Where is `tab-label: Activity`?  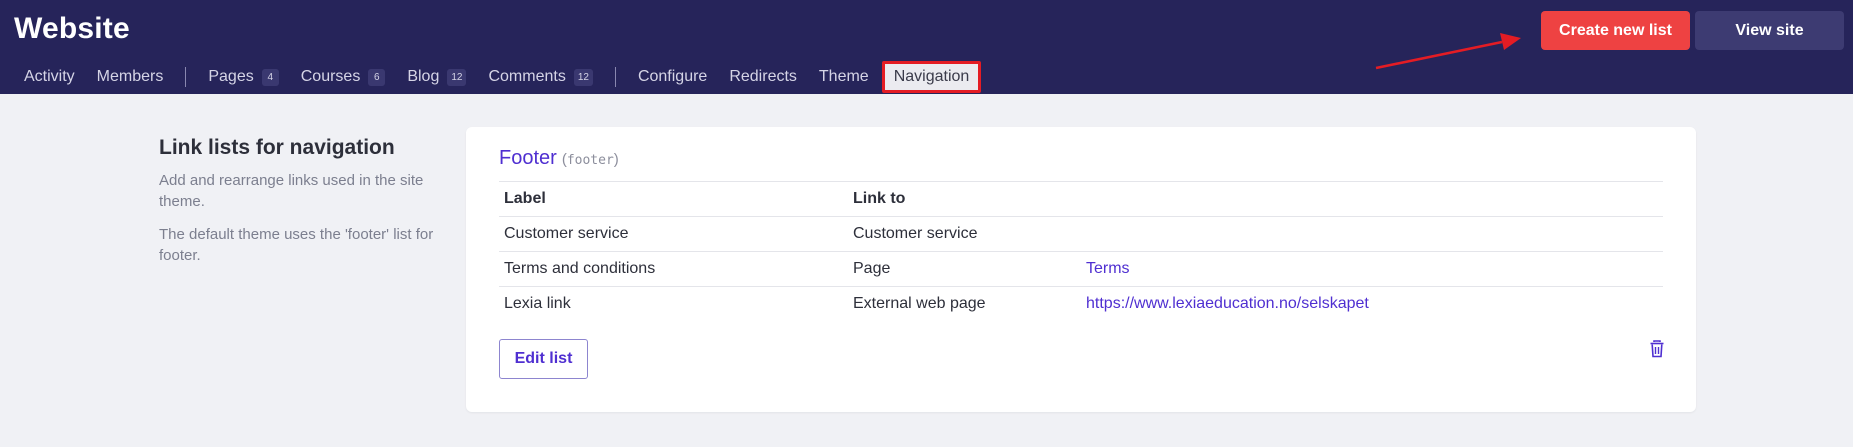
tab-label: Activity is located at coordinates (49, 76).